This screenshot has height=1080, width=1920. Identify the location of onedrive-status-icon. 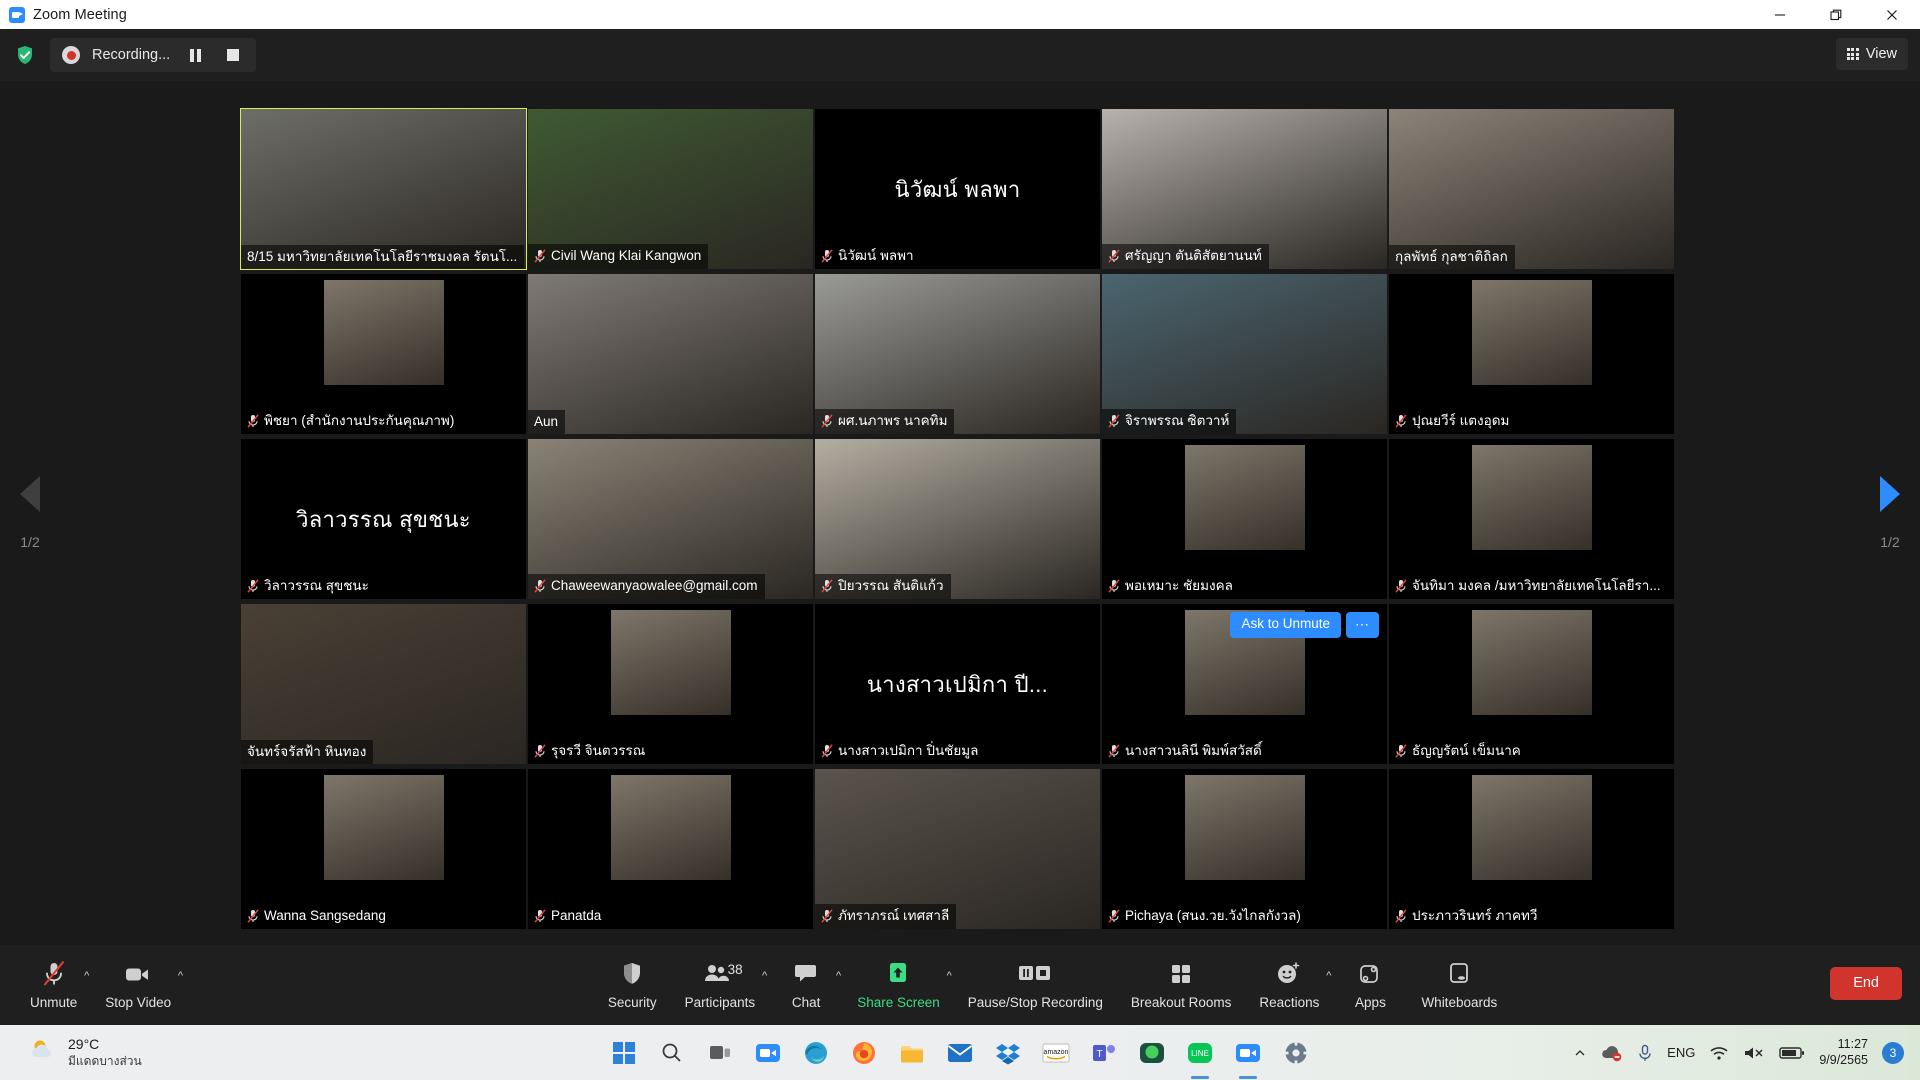
(1612, 1053).